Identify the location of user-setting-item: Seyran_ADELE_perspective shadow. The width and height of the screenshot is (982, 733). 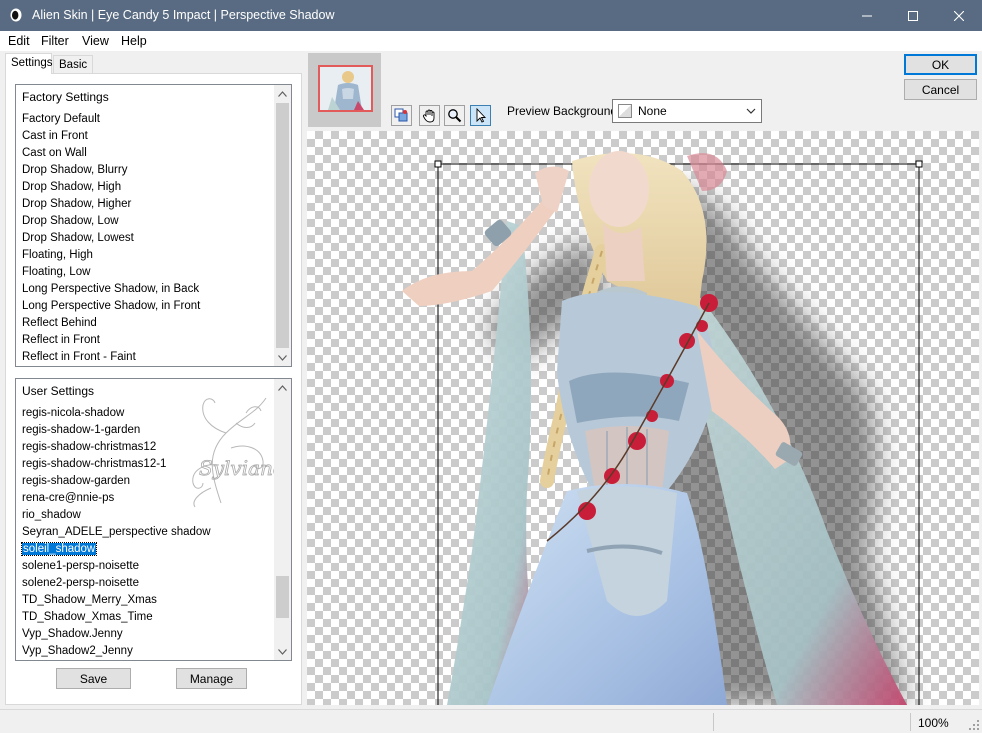
(148, 532).